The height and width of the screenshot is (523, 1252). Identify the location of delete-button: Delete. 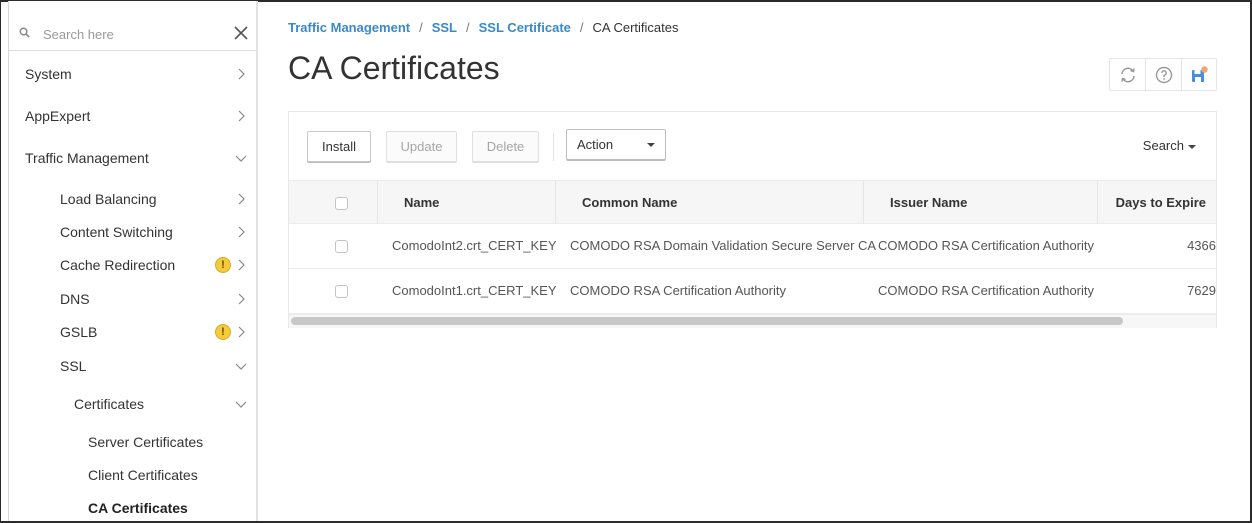
(505, 146).